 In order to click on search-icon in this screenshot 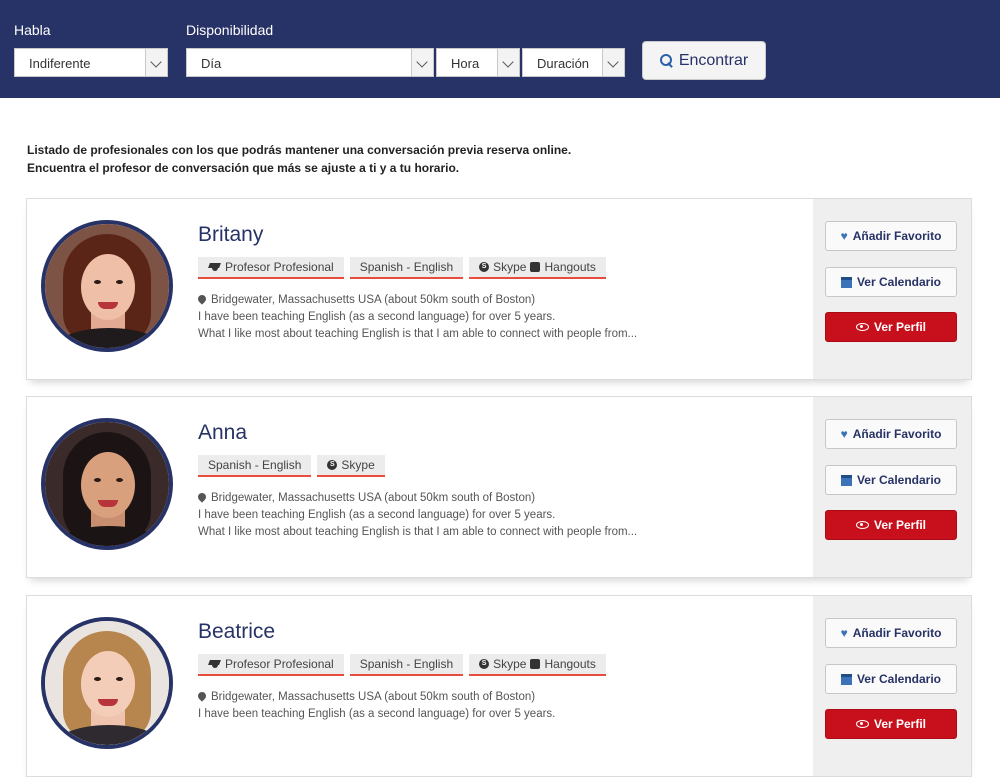, I will do `click(666, 60)`.